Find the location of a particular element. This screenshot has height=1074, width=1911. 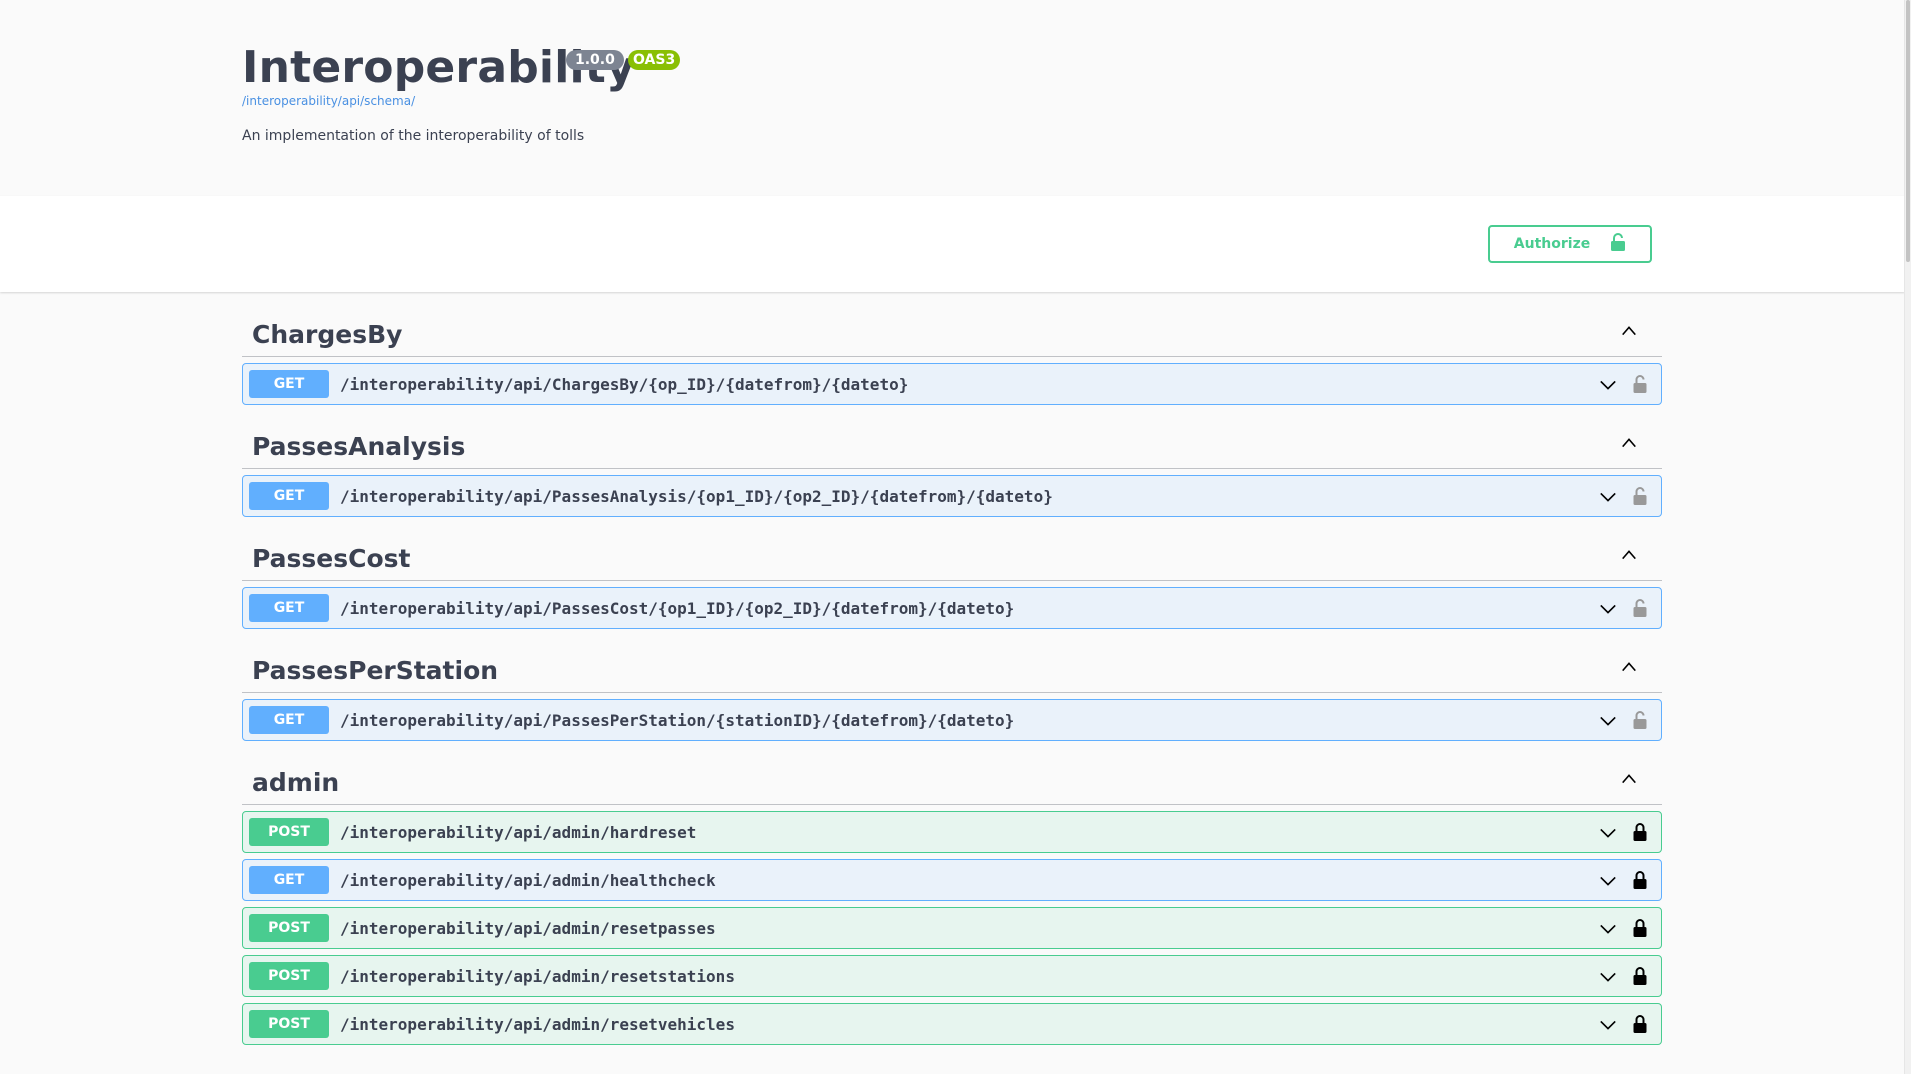

tag-name: PassesAnalysis is located at coordinates (359, 446).